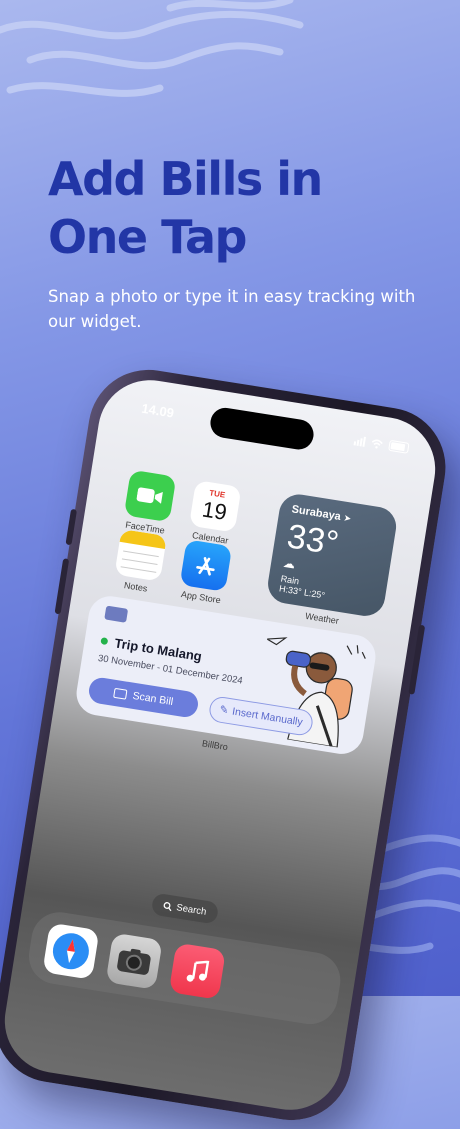  What do you see at coordinates (116, 614) in the screenshot?
I see `billbro-logo-icon` at bounding box center [116, 614].